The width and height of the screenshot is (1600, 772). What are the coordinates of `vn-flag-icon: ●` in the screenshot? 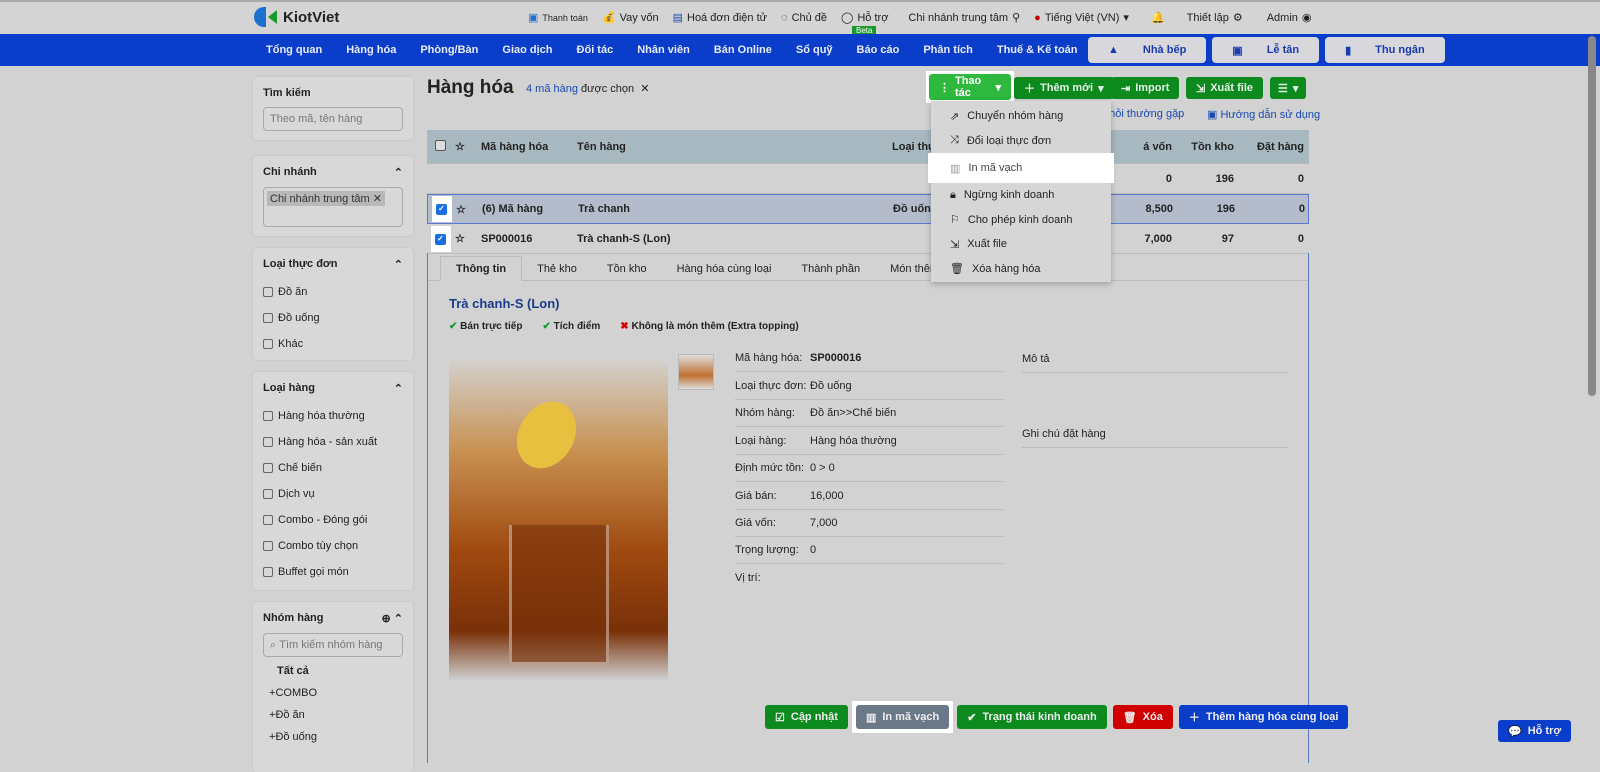 It's located at (1037, 17).